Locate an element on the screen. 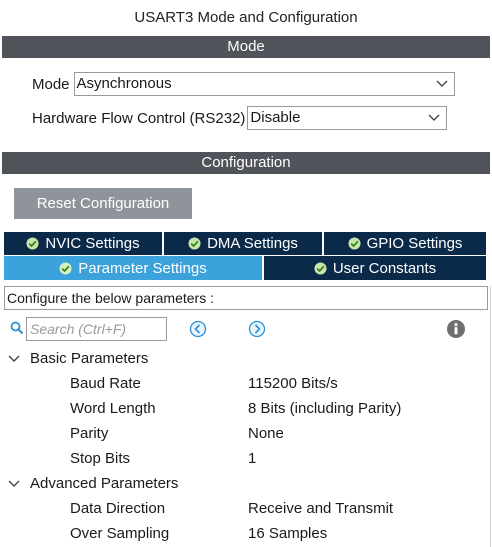 The height and width of the screenshot is (547, 492). tab-nvic-settings: NVIC Settings is located at coordinates (83, 243).